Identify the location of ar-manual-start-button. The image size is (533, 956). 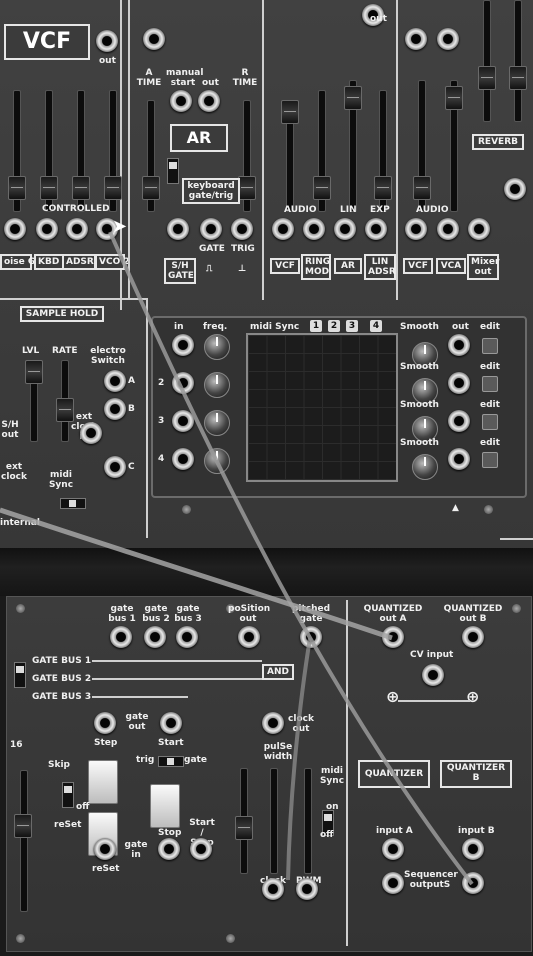
(181, 101).